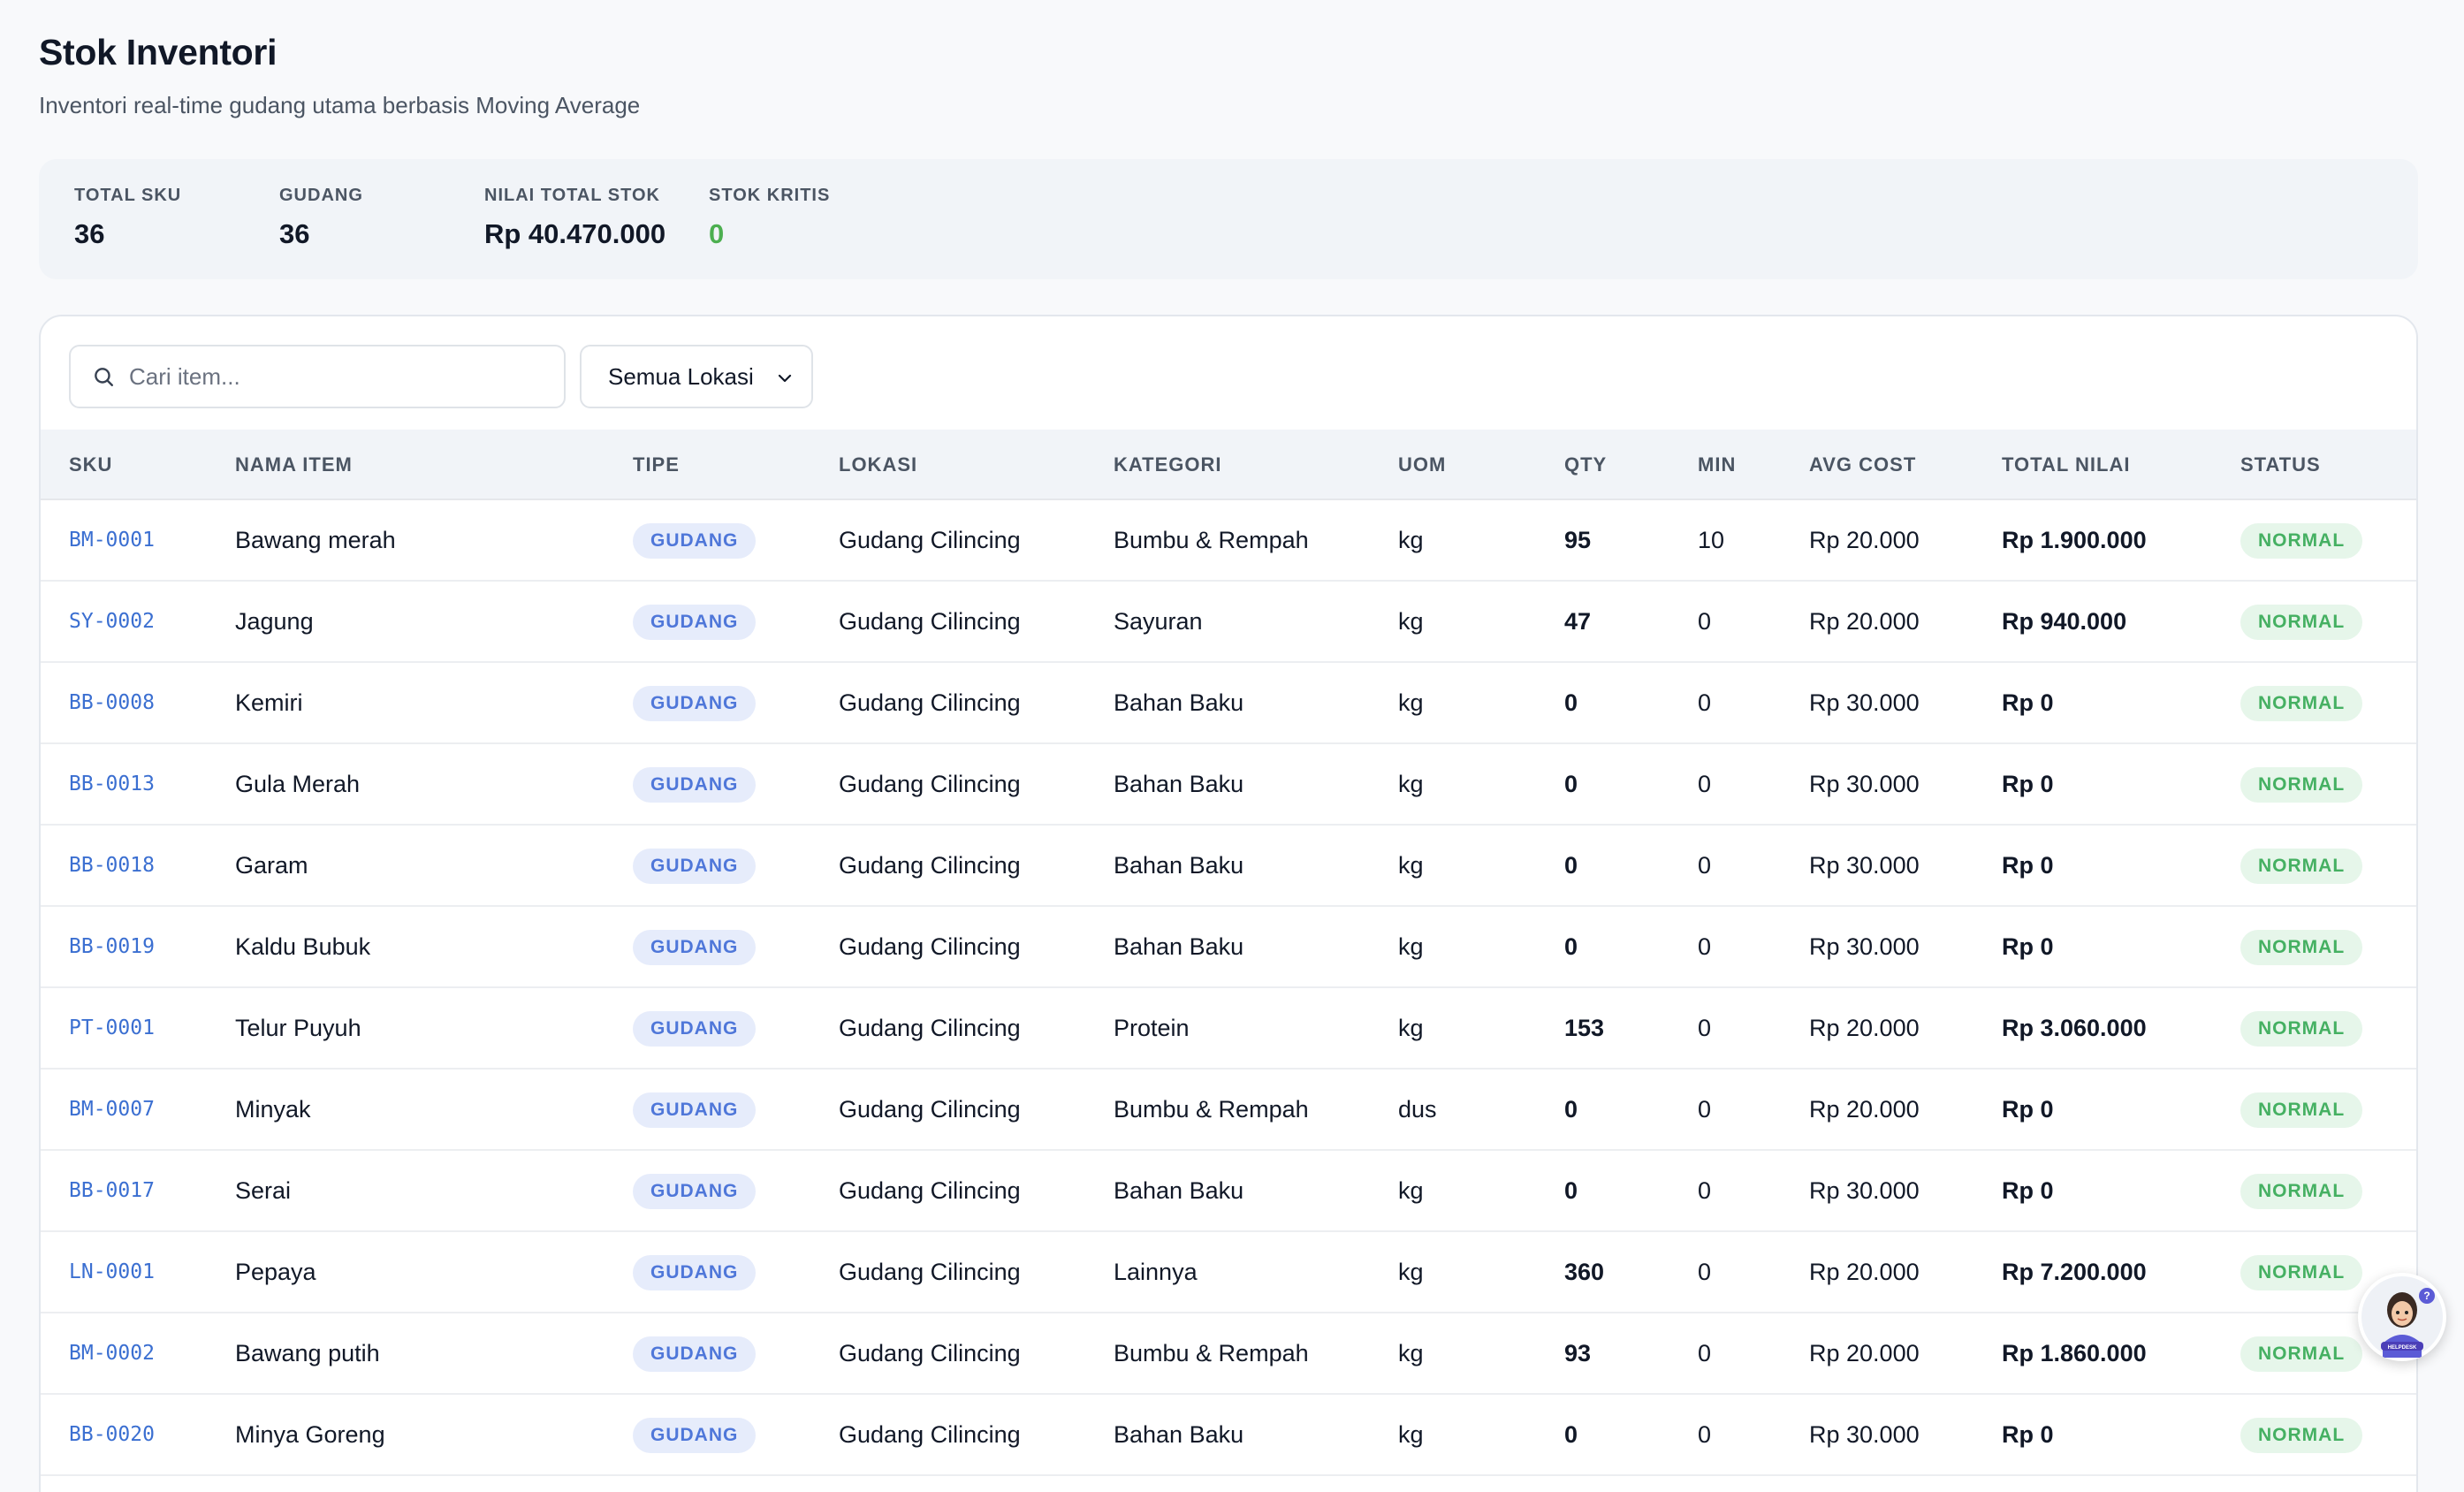 This screenshot has width=2464, height=1492. I want to click on sku-link: BB-0013, so click(112, 784).